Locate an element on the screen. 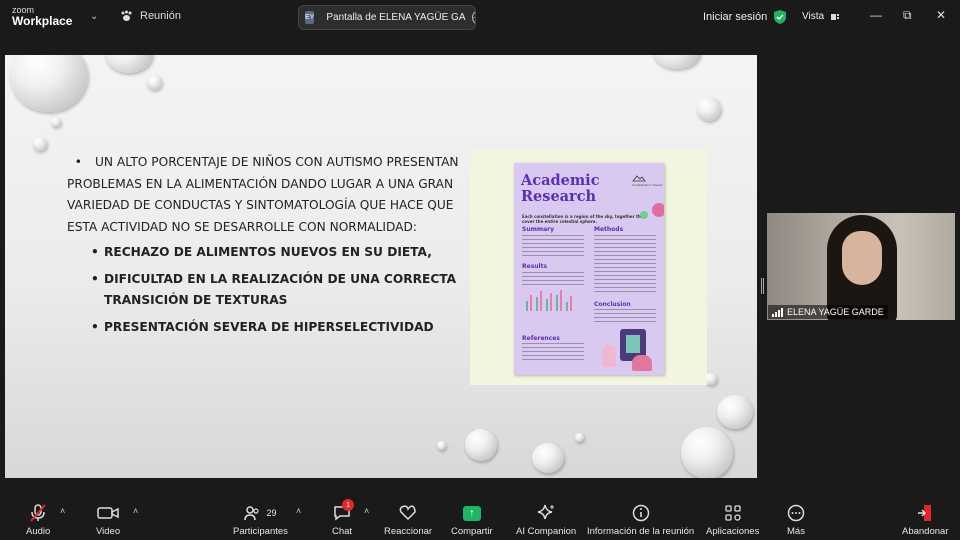  participant-video: ELENA YAGÜE GARDE is located at coordinates (861, 266).